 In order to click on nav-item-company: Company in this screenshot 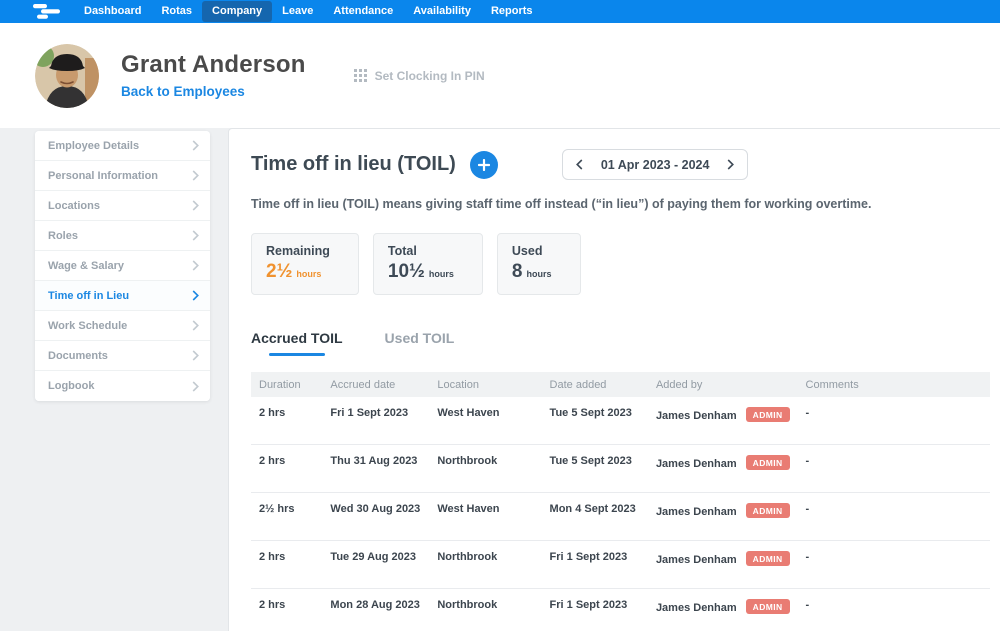, I will do `click(237, 11)`.